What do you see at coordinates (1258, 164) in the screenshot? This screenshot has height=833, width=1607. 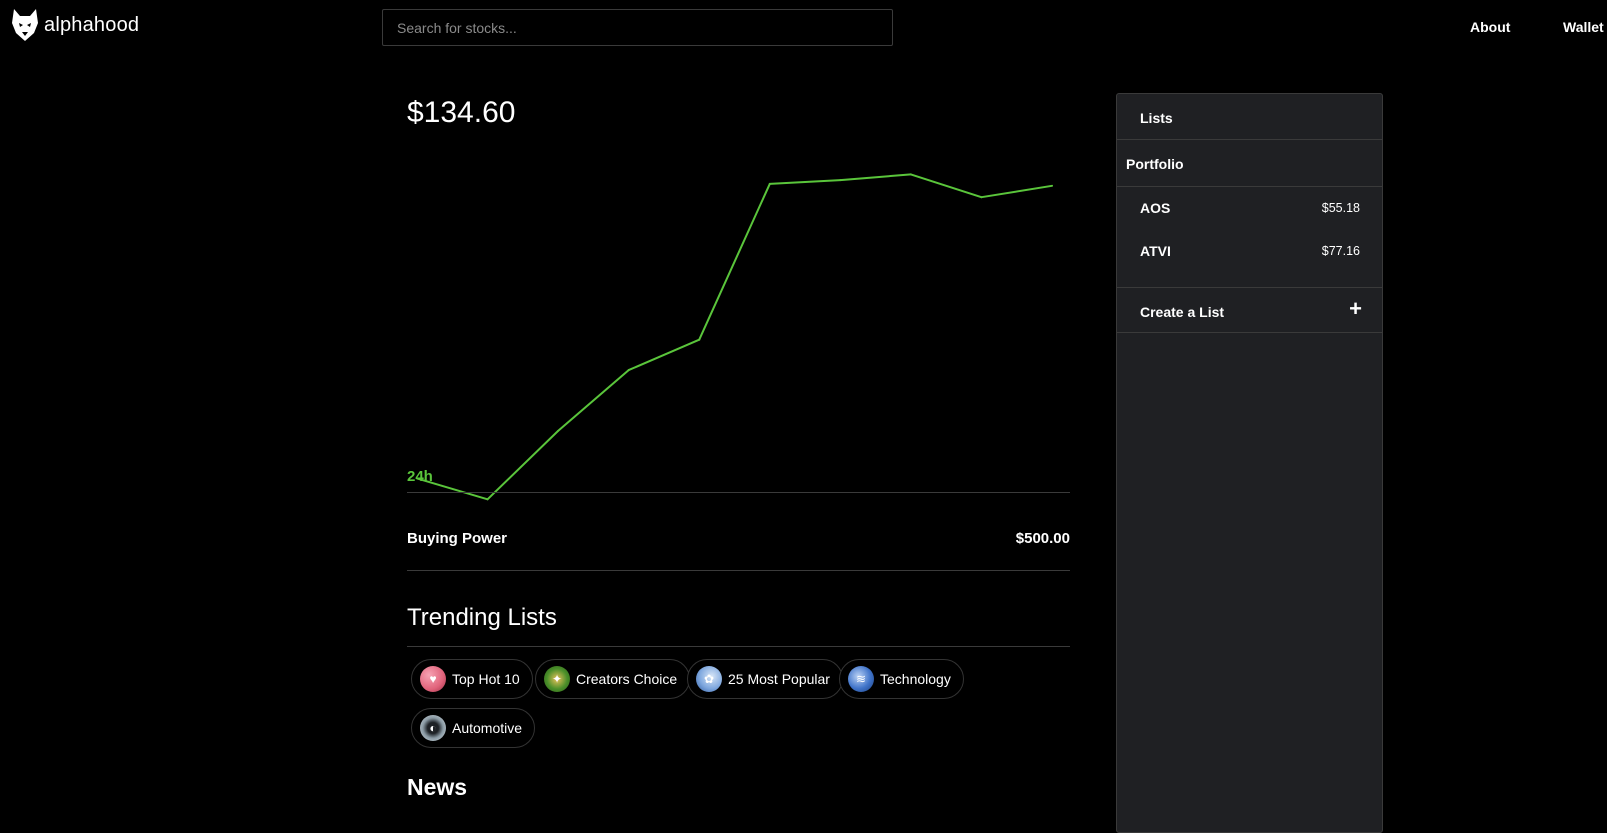 I see `portfolio-header: Portfolio` at bounding box center [1258, 164].